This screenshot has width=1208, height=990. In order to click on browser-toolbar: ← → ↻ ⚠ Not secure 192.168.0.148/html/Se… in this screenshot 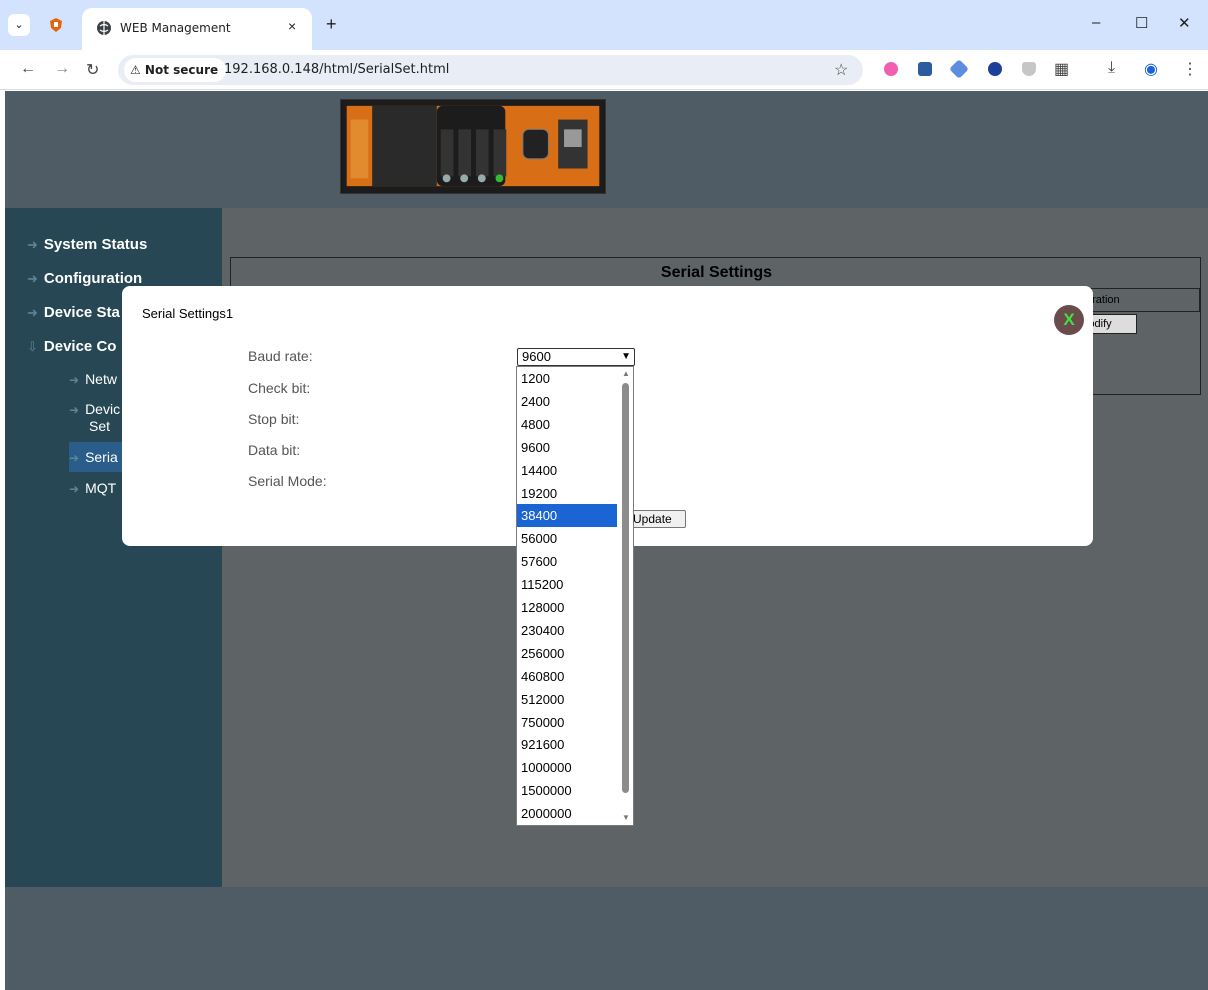, I will do `click(604, 70)`.